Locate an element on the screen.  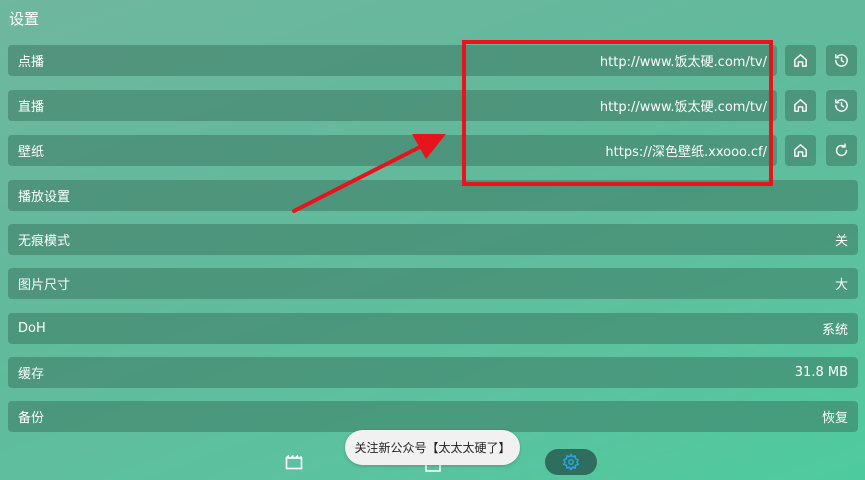
wallpaper-refresh-button is located at coordinates (841, 150).